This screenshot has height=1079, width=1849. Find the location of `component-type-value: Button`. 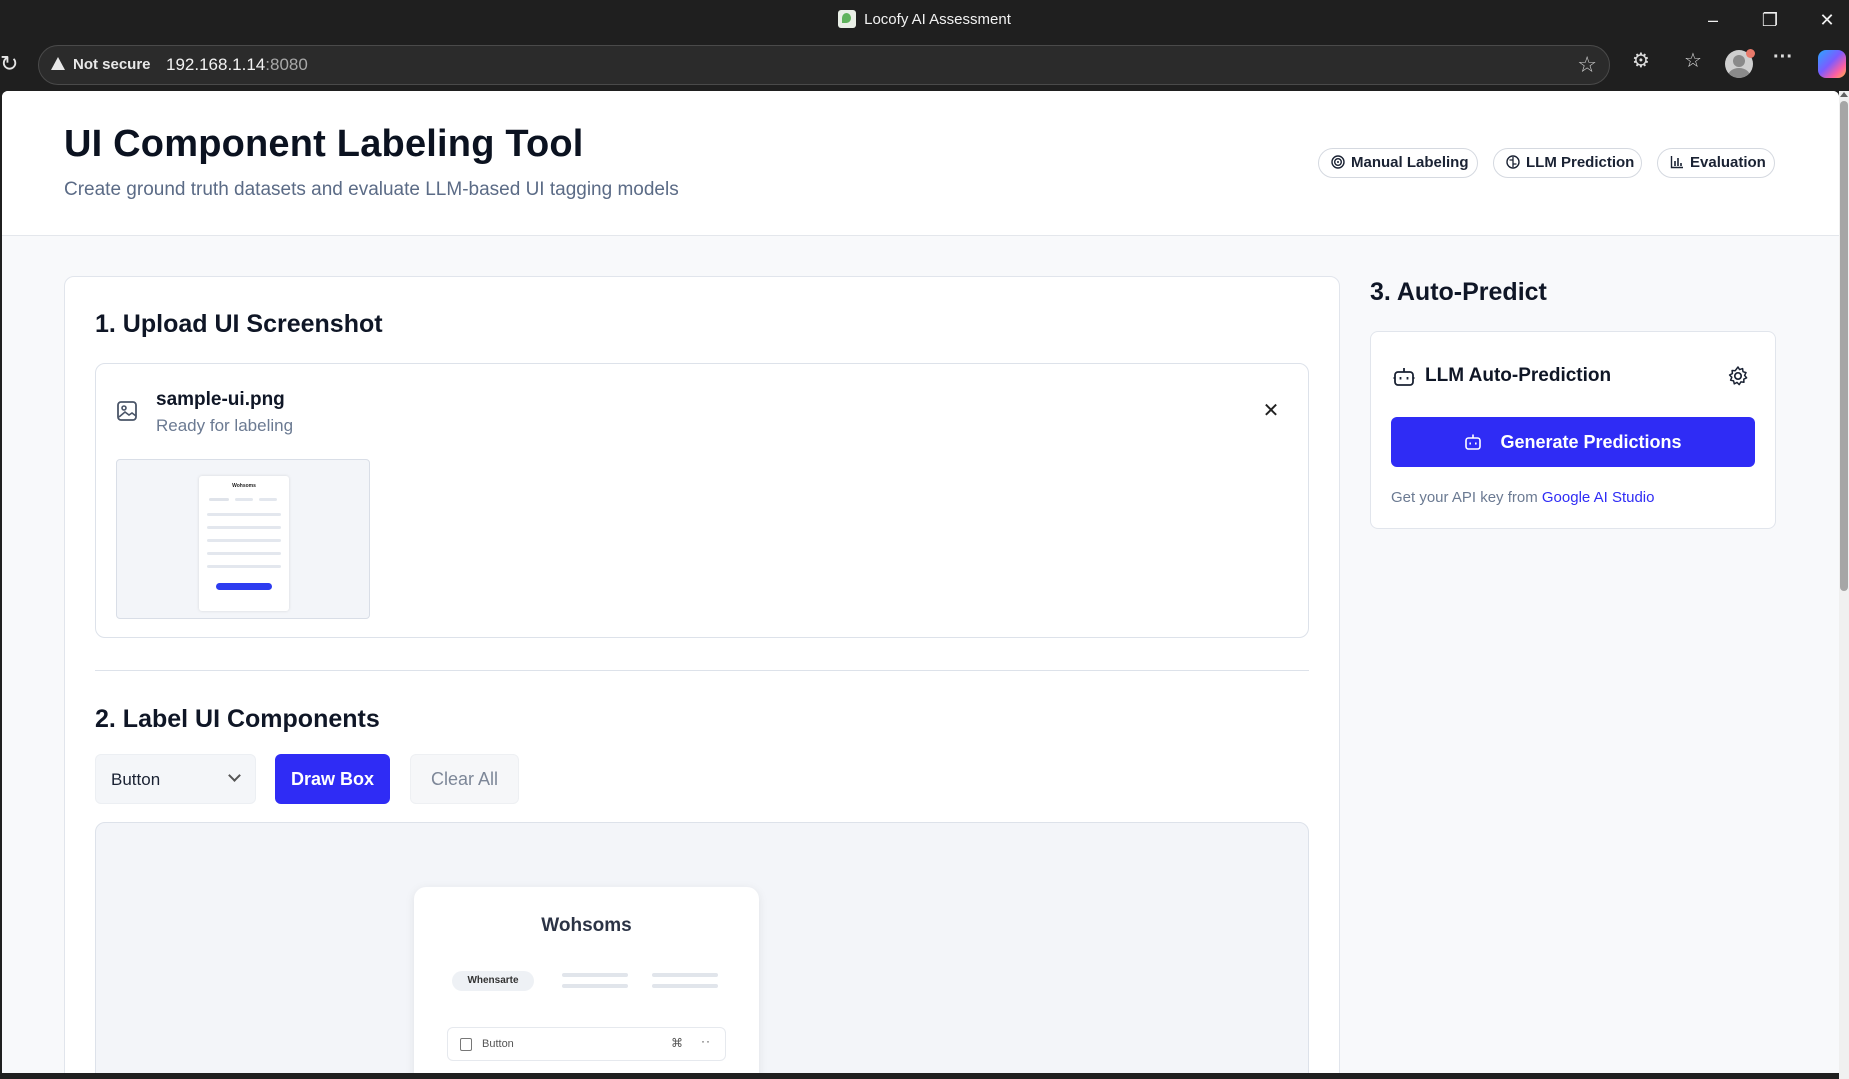

component-type-value: Button is located at coordinates (136, 779).